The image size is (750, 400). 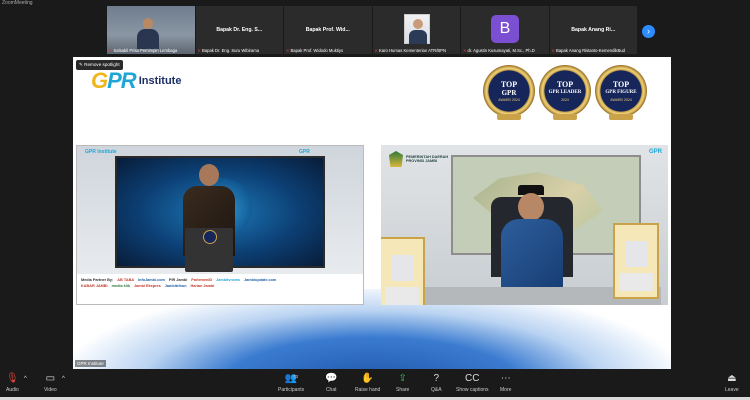 I want to click on audio-options-button: ^, so click(x=25, y=379).